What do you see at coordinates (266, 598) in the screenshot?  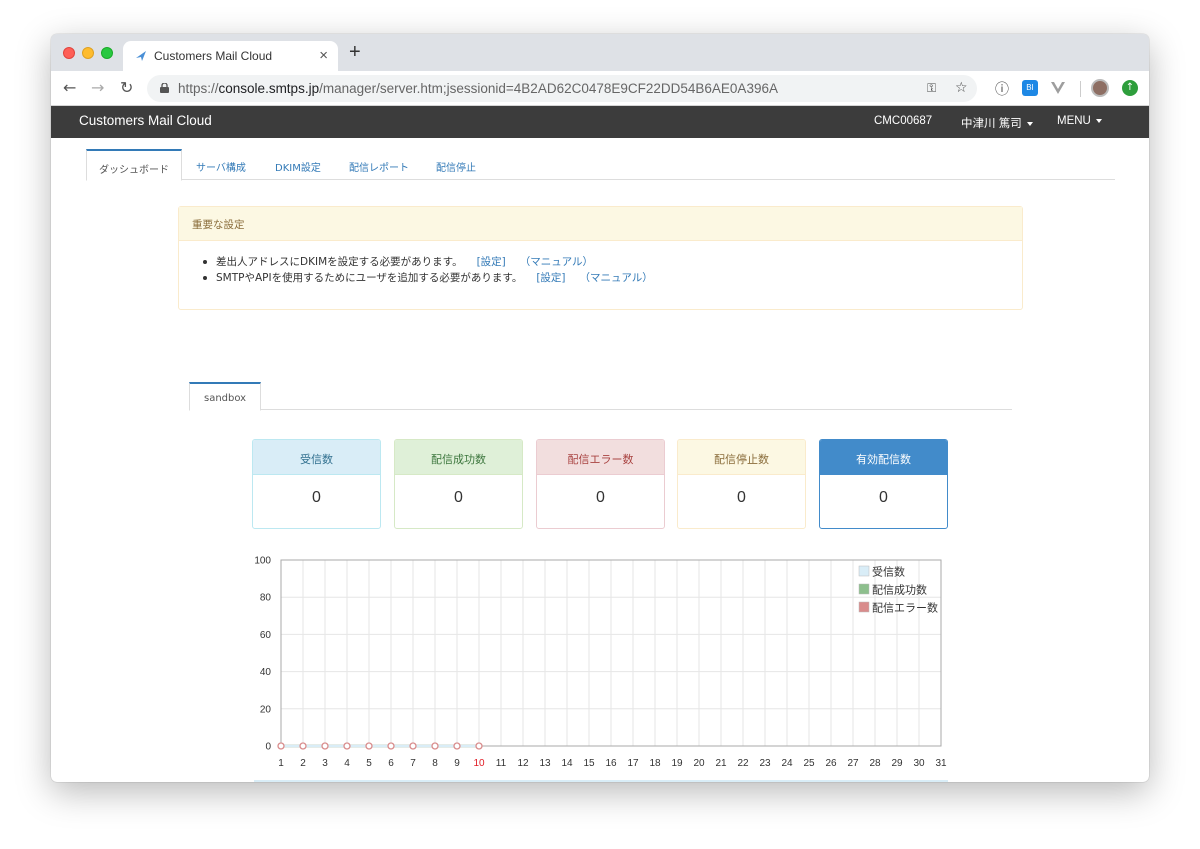 I see `y-tick-label: 80` at bounding box center [266, 598].